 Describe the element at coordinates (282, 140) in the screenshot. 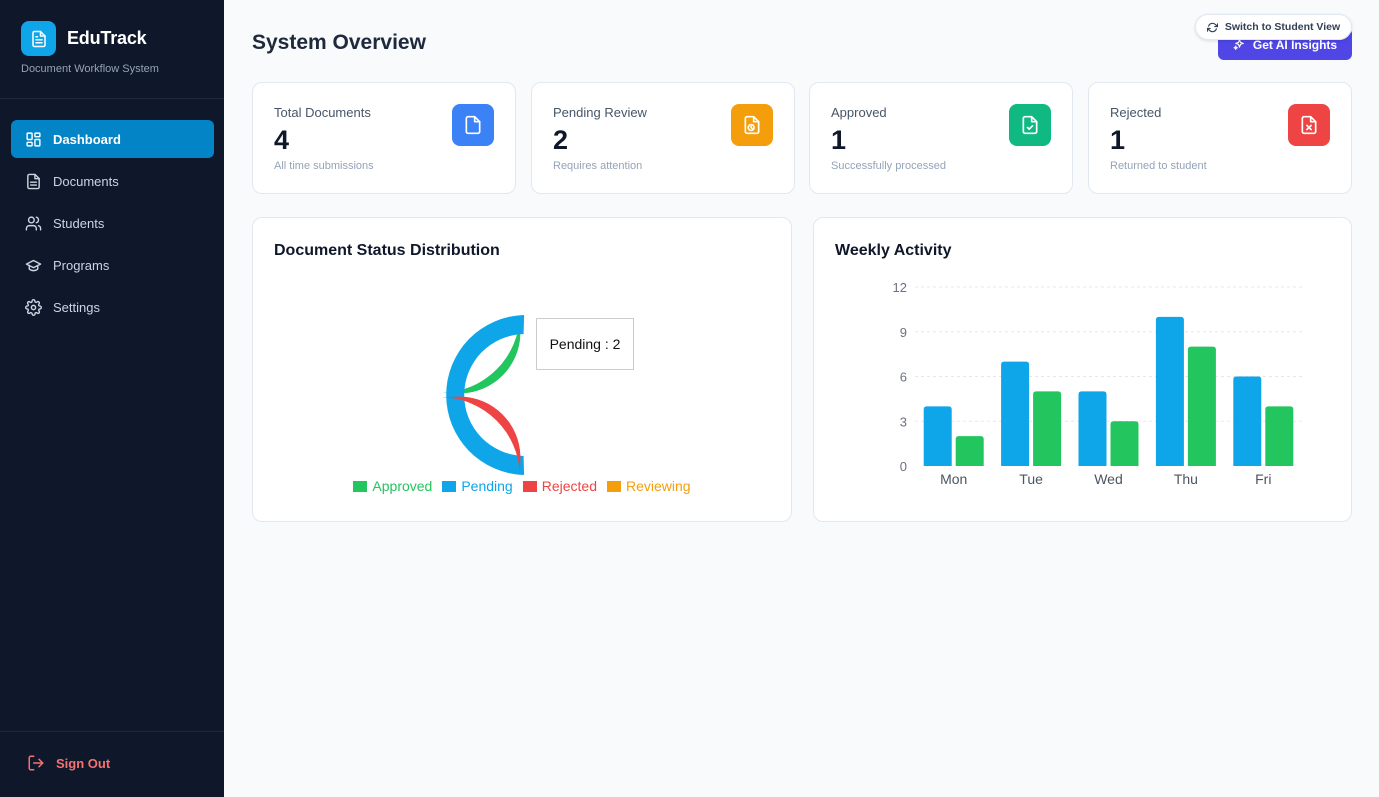

I see `stat-value: 4` at that location.